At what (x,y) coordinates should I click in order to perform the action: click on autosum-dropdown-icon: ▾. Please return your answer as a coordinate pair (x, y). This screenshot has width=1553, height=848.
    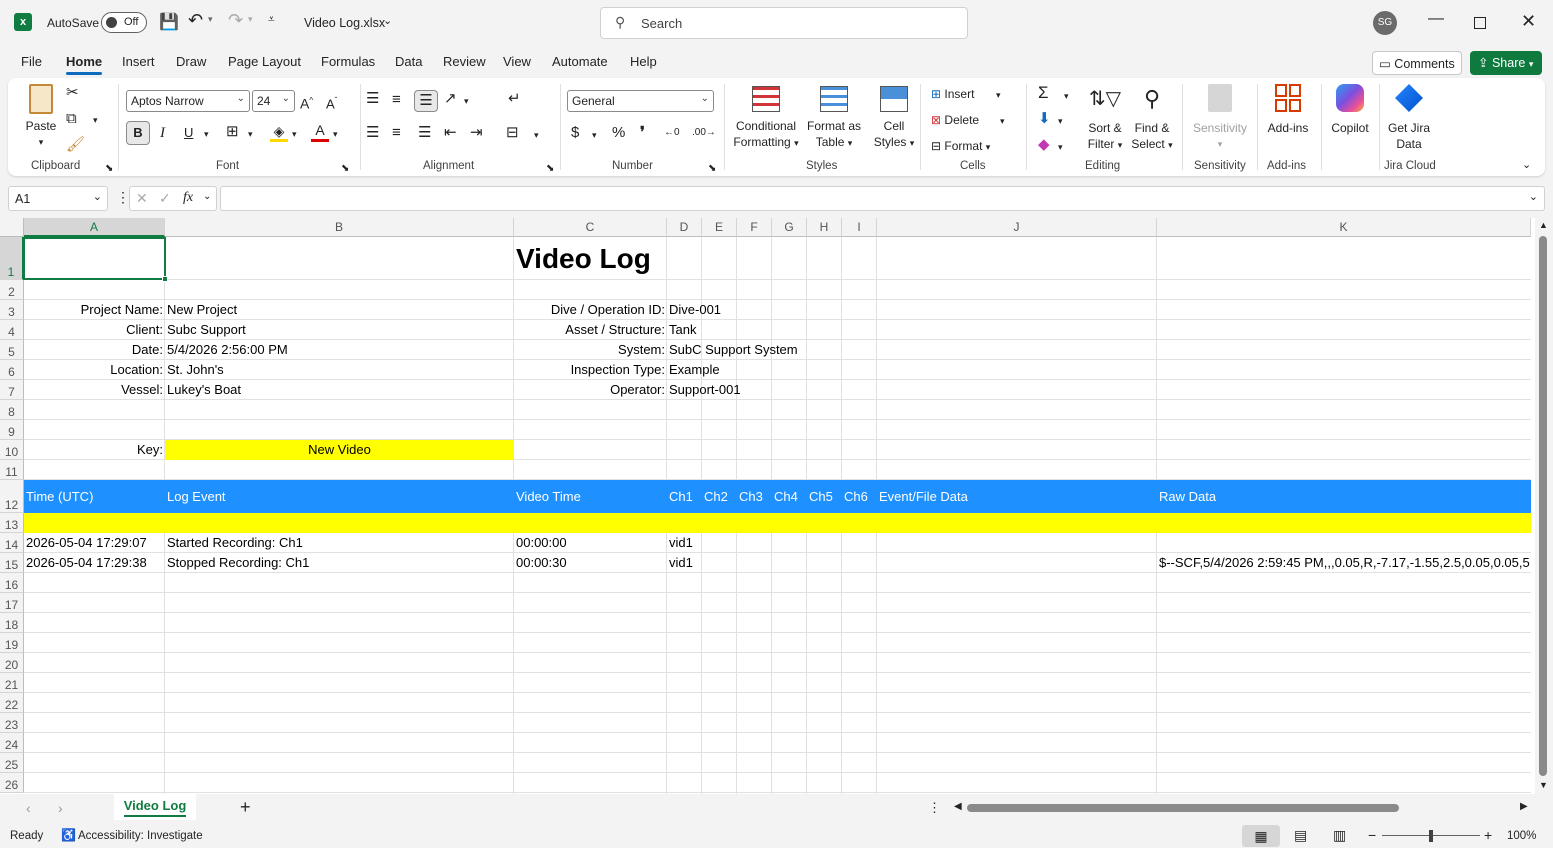
    Looking at the image, I should click on (1066, 96).